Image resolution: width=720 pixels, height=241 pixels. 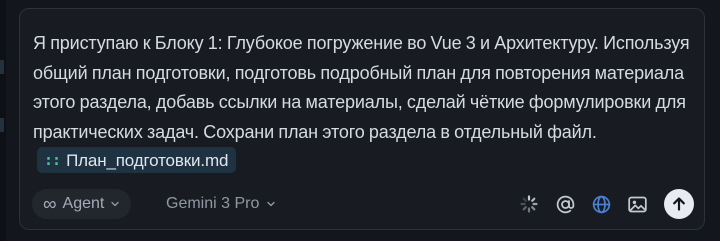 What do you see at coordinates (213, 203) in the screenshot?
I see `model-label: Gemini 3 Pro` at bounding box center [213, 203].